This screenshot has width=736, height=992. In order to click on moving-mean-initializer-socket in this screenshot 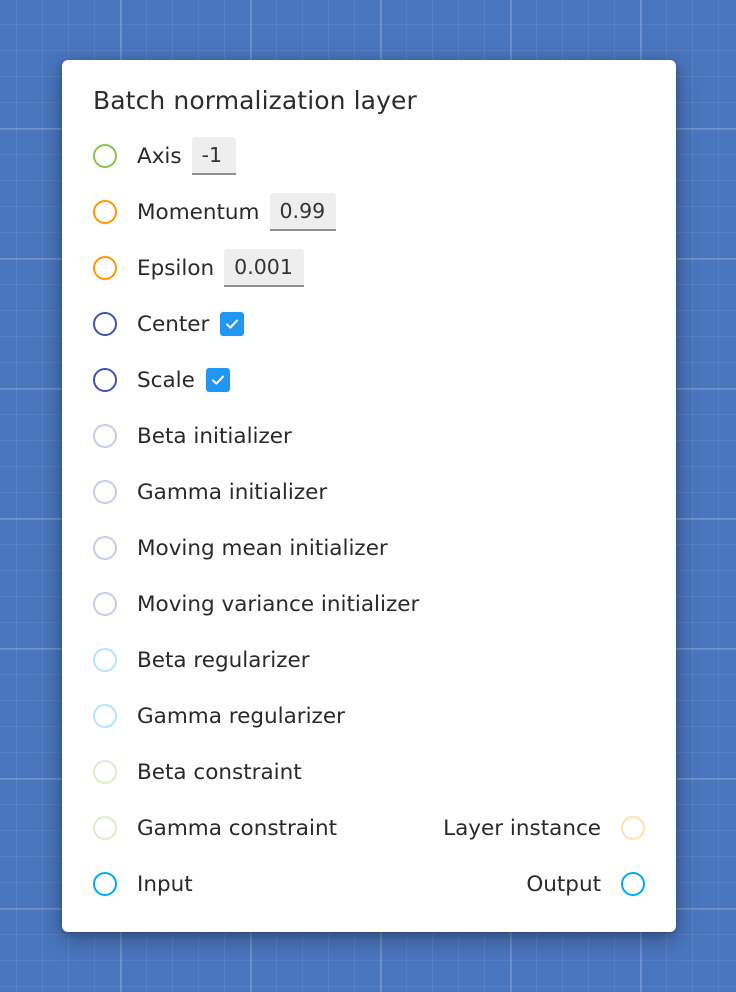, I will do `click(105, 548)`.